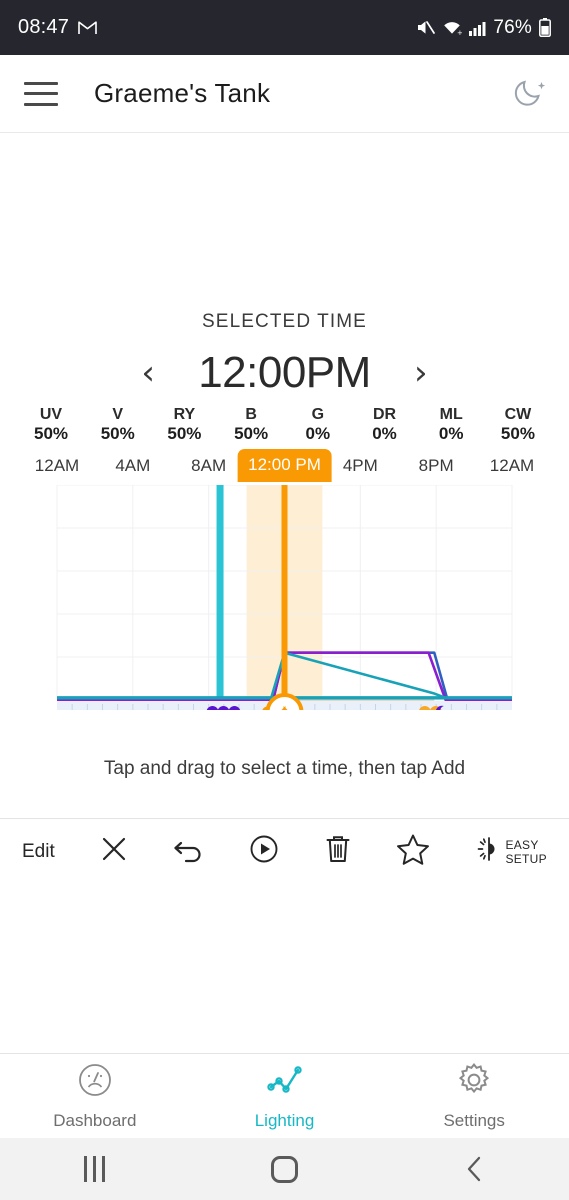  Describe the element at coordinates (426, 27) in the screenshot. I see `mute-icon` at that location.